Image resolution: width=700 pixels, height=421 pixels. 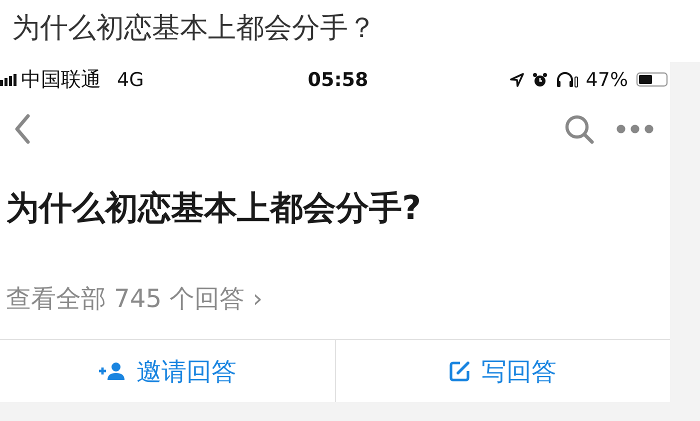 I want to click on edit-icon, so click(x=460, y=371).